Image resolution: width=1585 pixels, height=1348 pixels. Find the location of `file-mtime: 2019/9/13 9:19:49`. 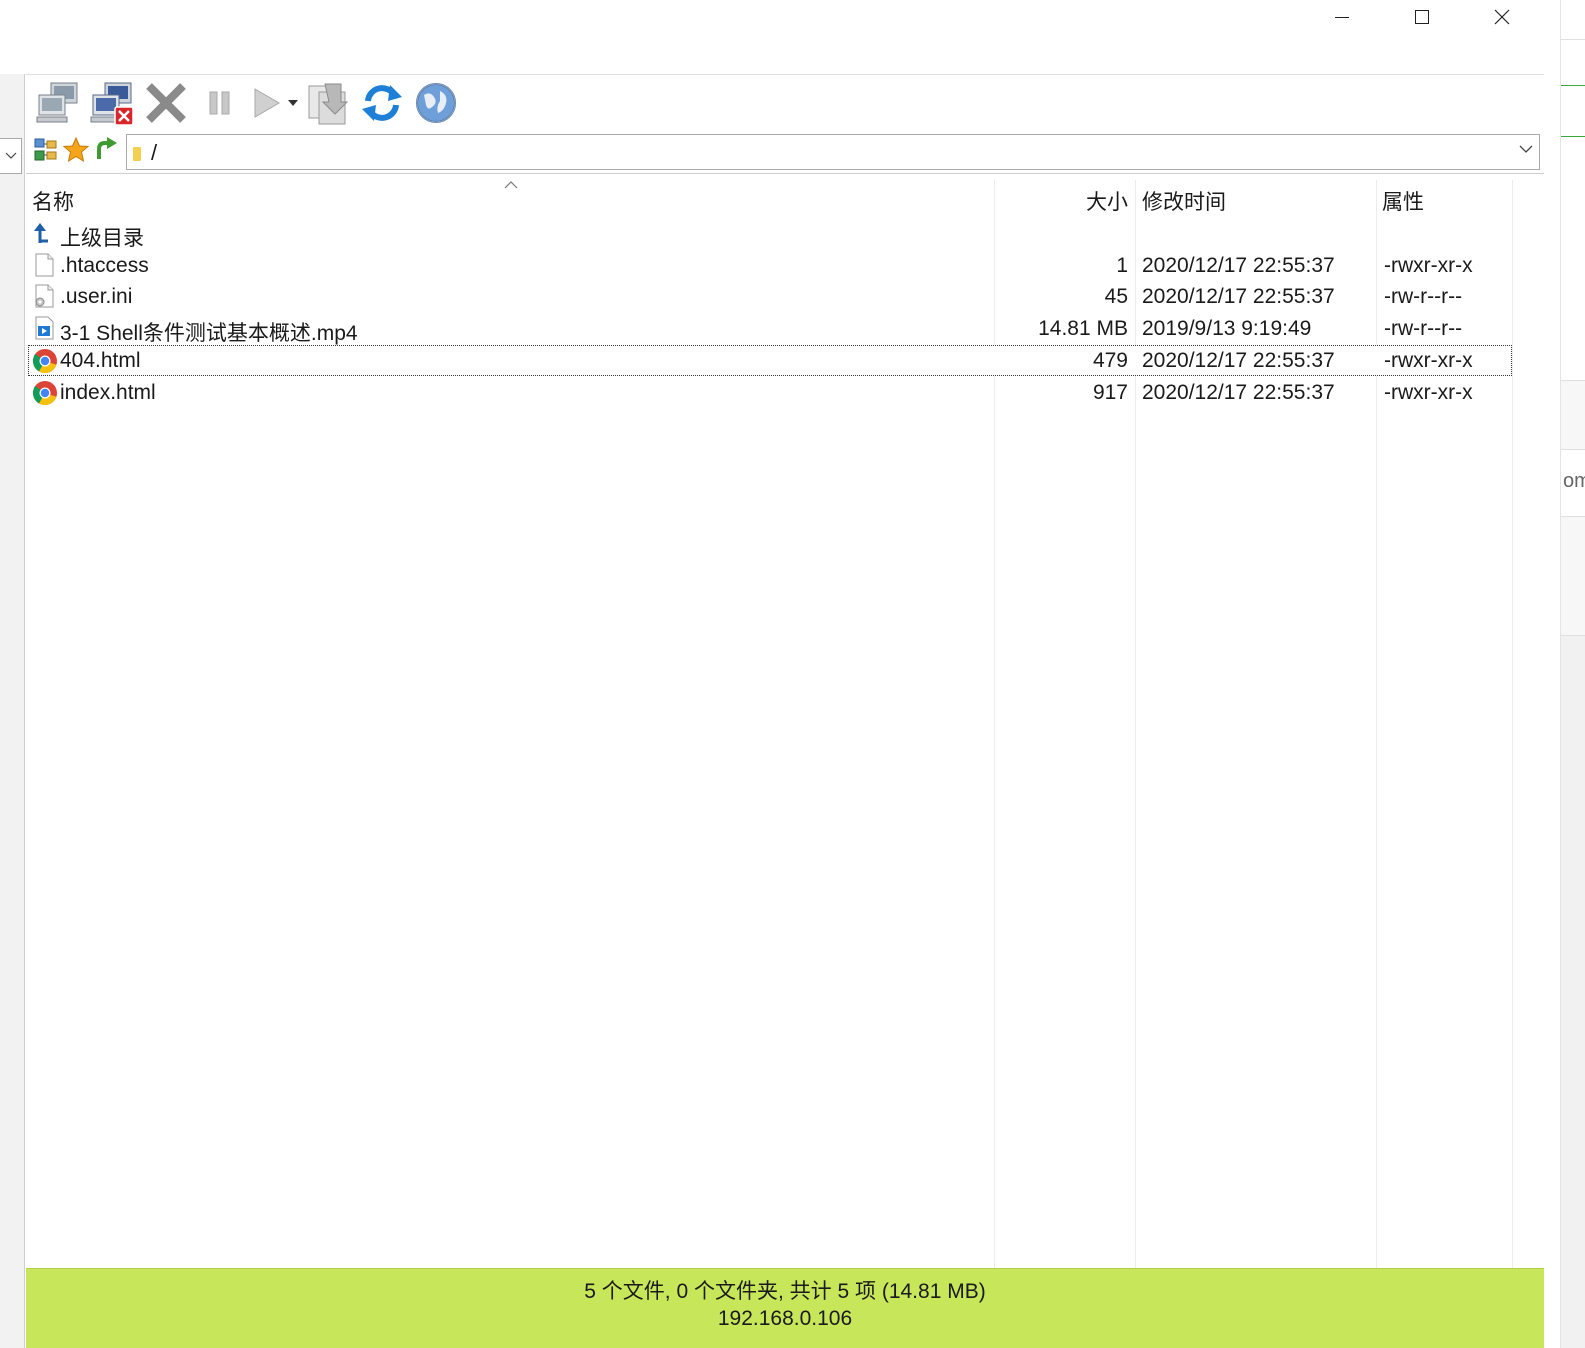

file-mtime: 2019/9/13 9:19:49 is located at coordinates (1227, 329).